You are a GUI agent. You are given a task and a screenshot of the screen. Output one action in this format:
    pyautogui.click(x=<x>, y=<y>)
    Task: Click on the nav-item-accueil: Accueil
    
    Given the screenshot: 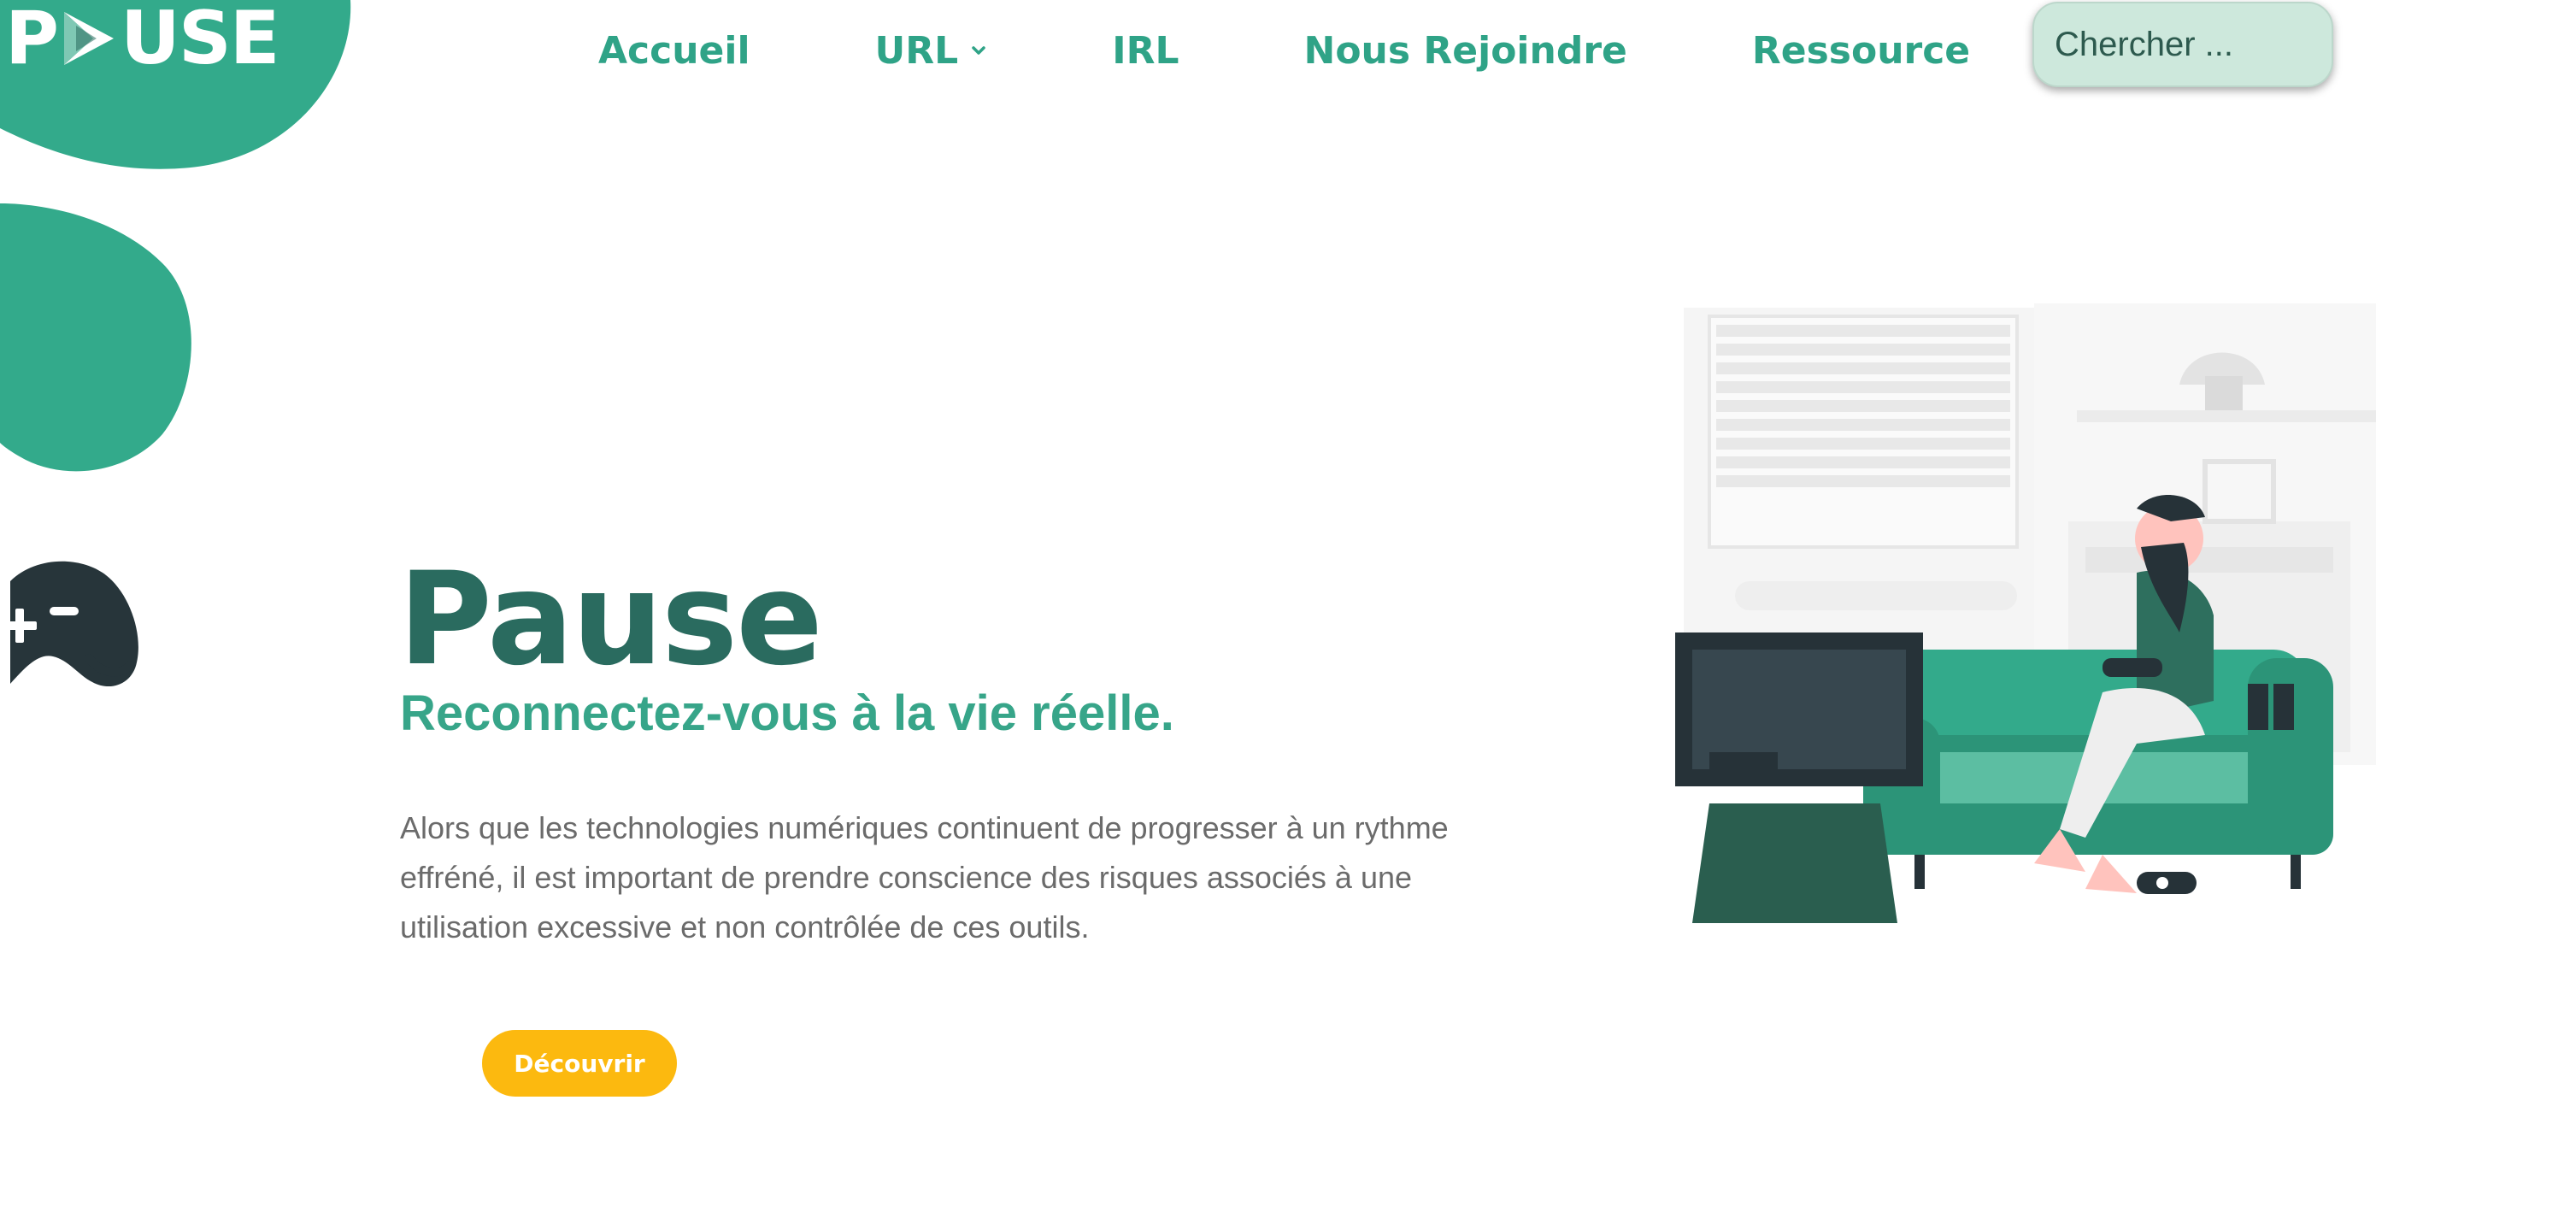 What is the action you would take?
    pyautogui.click(x=674, y=51)
    